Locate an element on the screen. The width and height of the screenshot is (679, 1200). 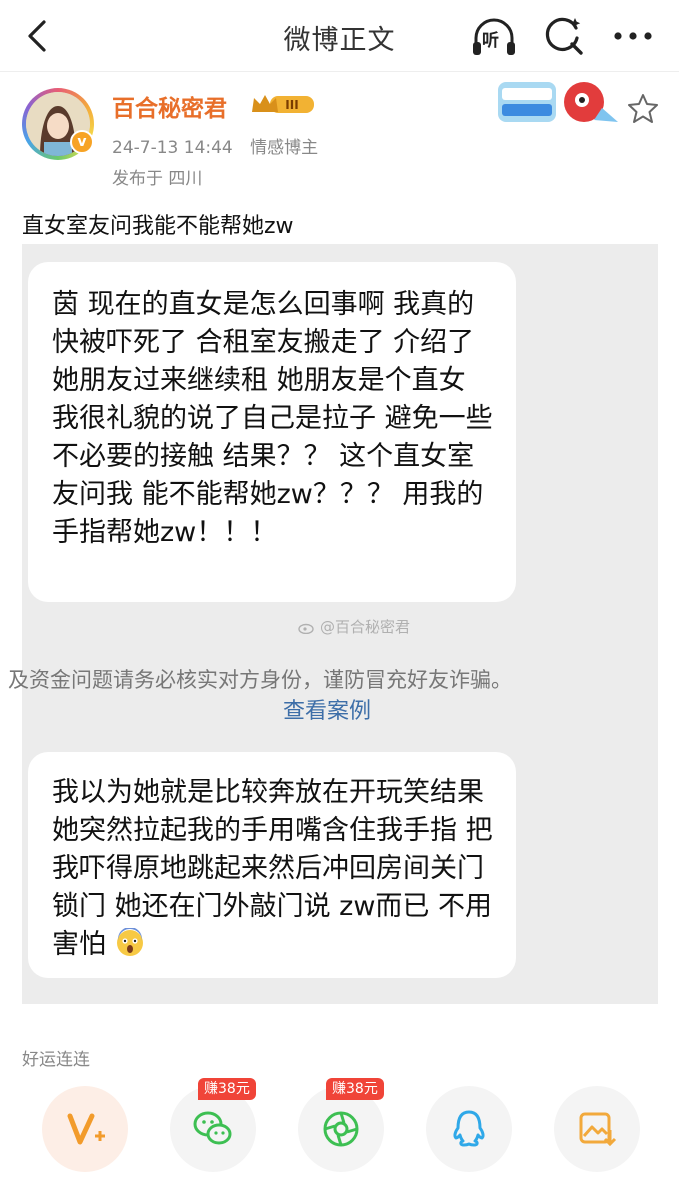
weibo-logo-icon is located at coordinates (306, 628).